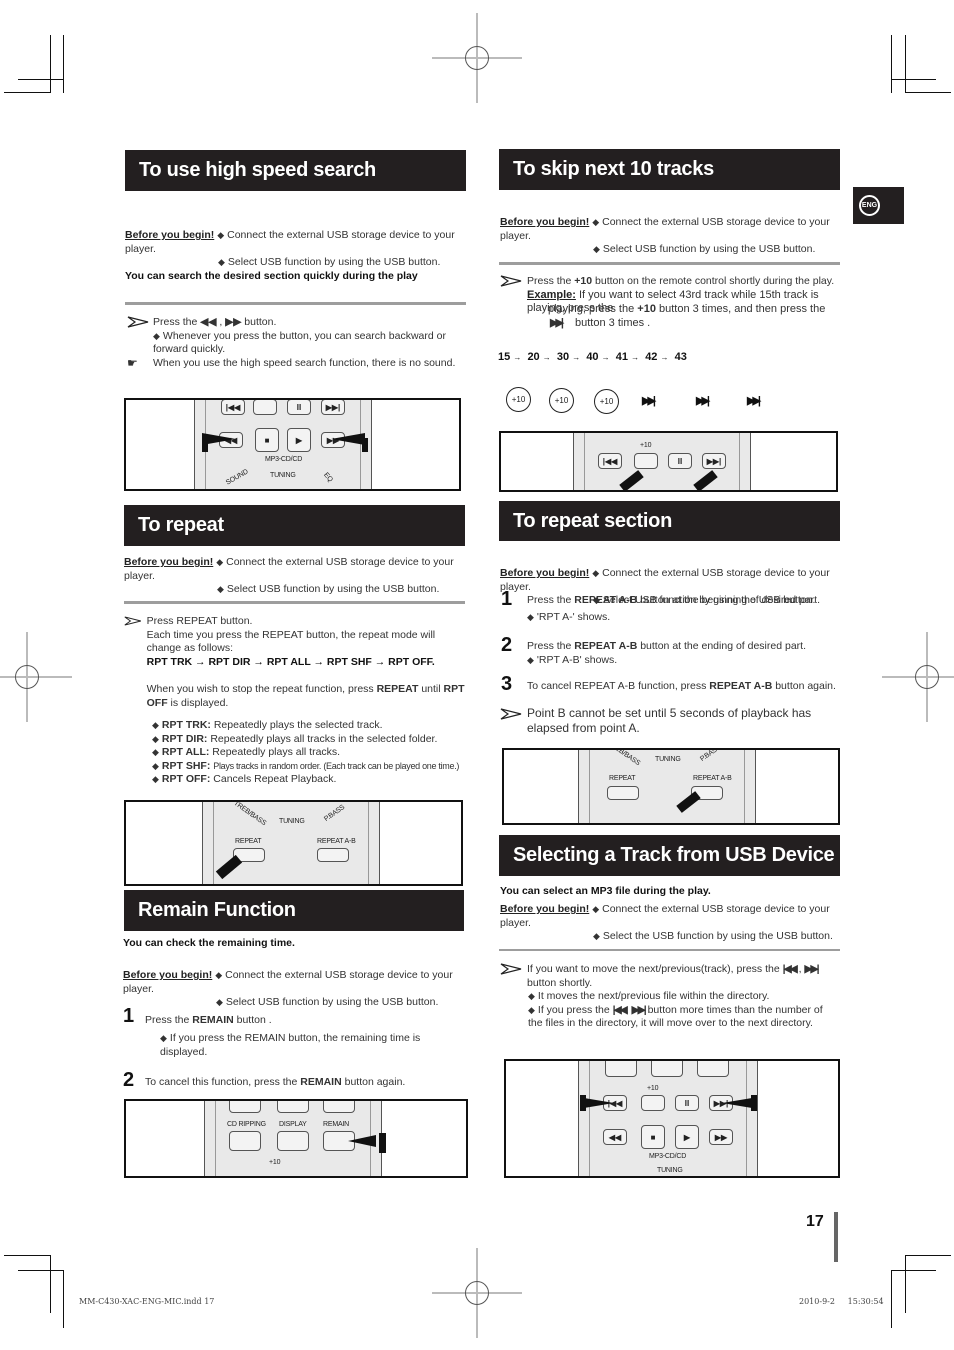  I want to click on repeat-mode-item: ◆ RPT ALL: Repeatedly plays all tracks., so click(246, 752).